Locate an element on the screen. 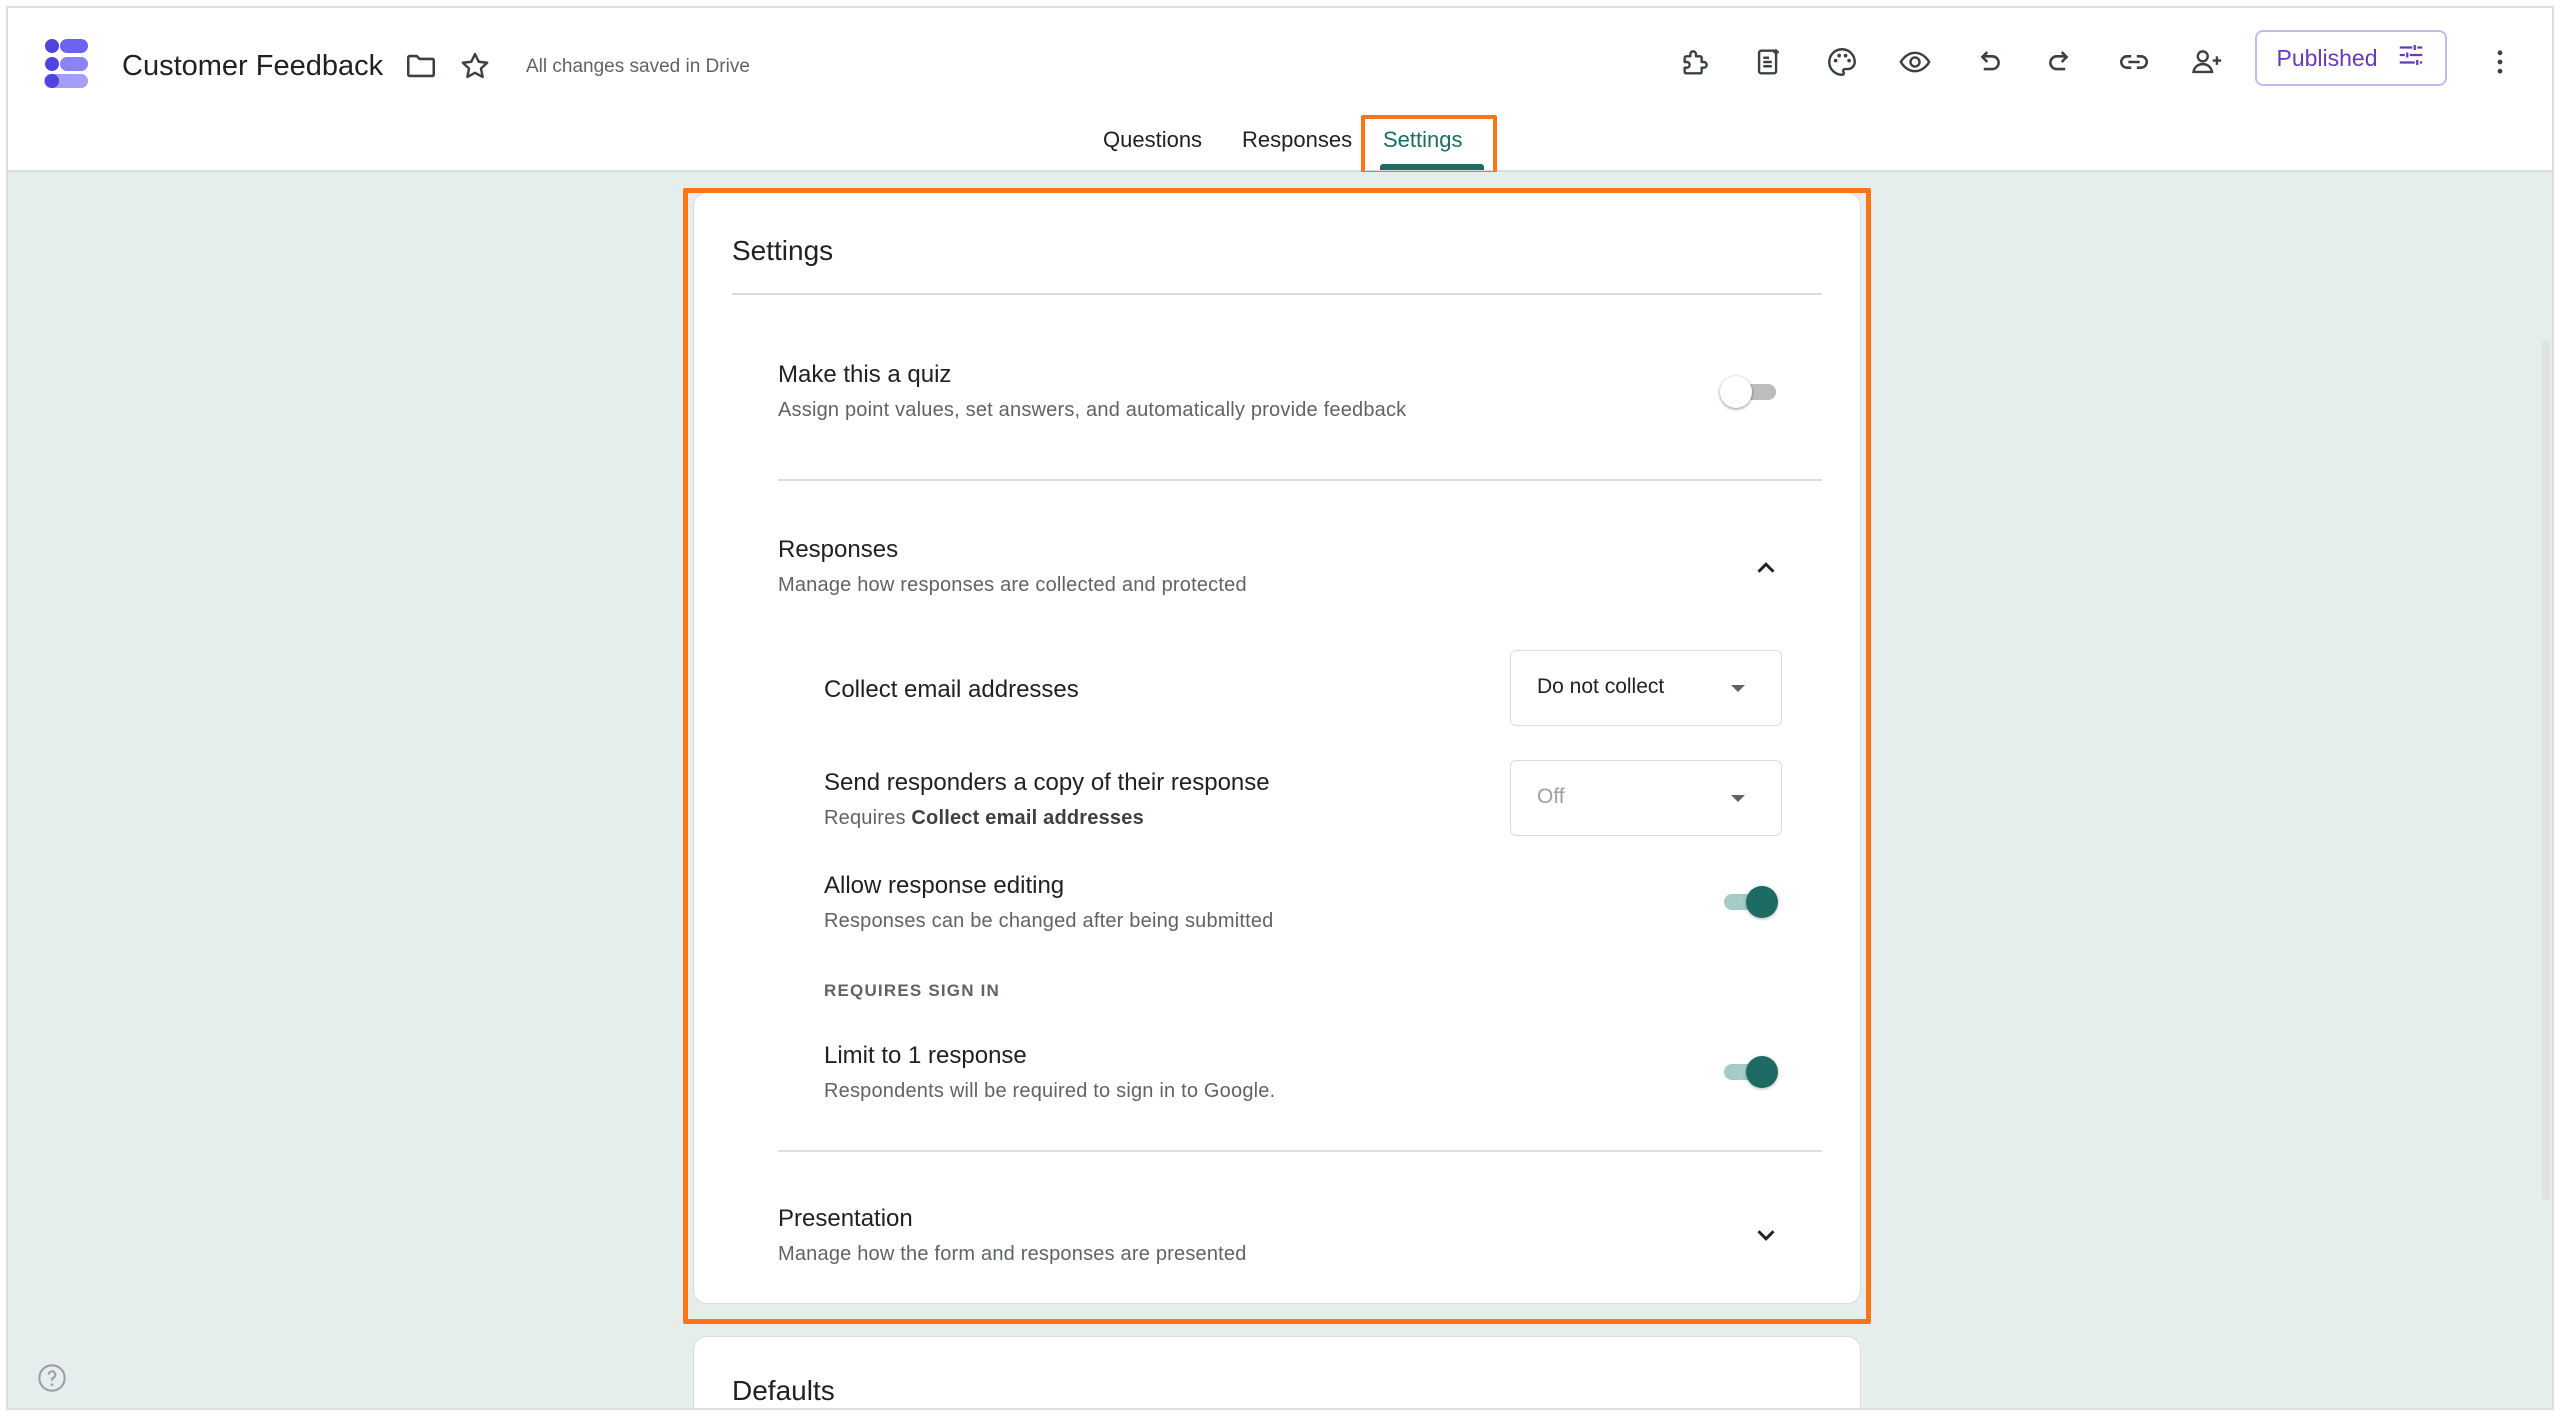 The image size is (2560, 1416). tab-questions: Questions is located at coordinates (1152, 140).